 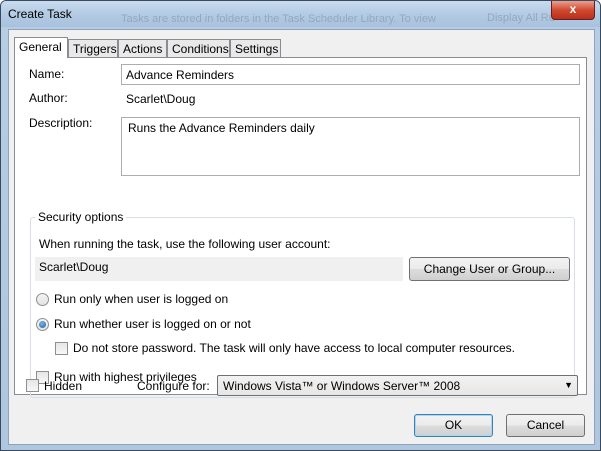 I want to click on run-whether-logged-on-label: Run whether user is logged on or not, so click(x=152, y=324).